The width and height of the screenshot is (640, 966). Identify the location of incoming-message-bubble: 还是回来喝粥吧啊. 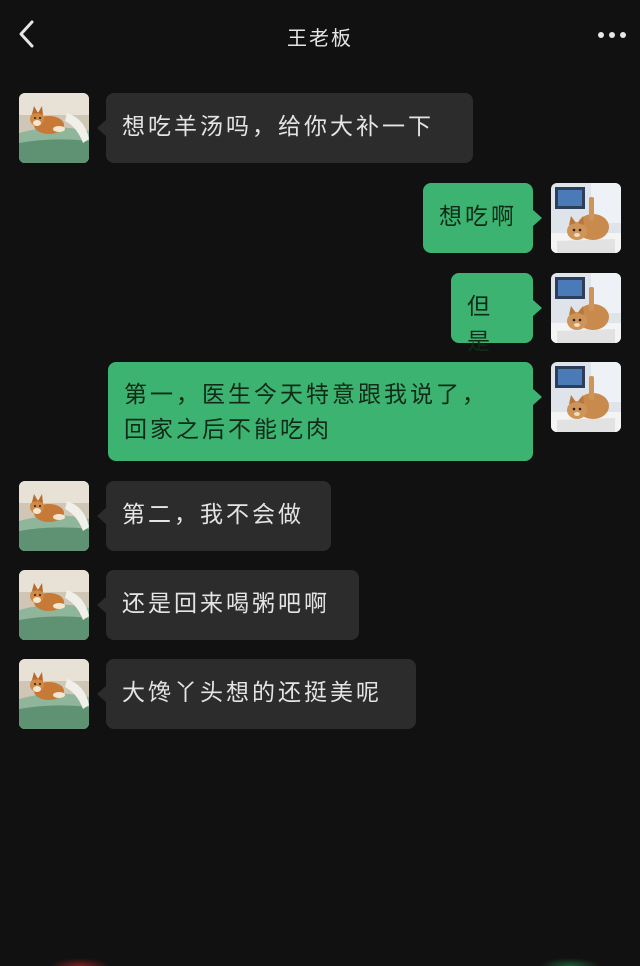
(228, 605).